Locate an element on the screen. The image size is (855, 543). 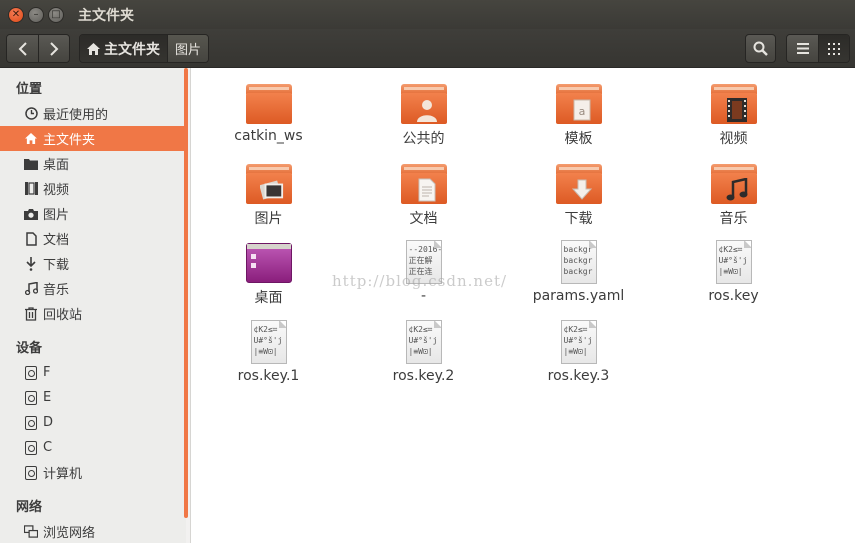
sidebar-item-label: C is located at coordinates (48, 447).